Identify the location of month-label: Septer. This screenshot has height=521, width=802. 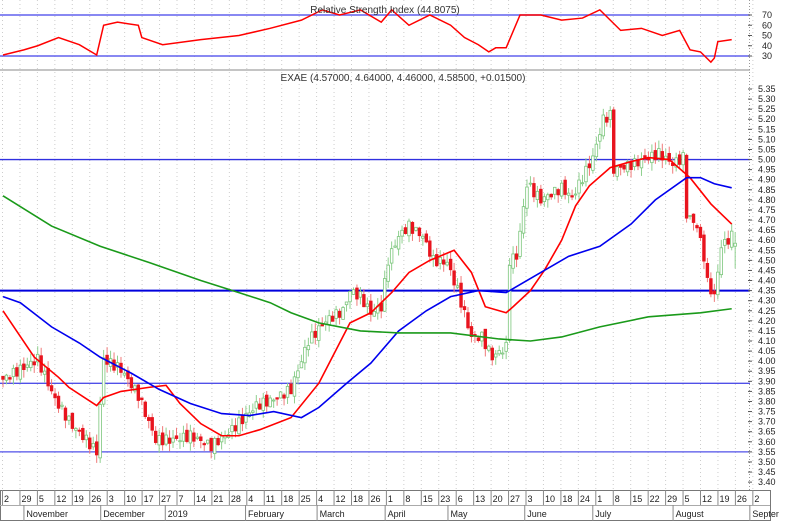
(765, 514).